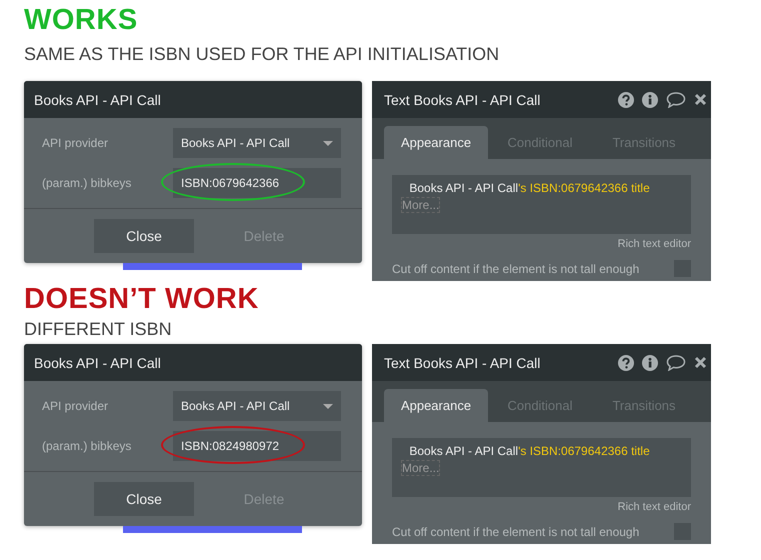 Image resolution: width=761 pixels, height=560 pixels. I want to click on input-field: ISBN:0679642366, so click(257, 183).